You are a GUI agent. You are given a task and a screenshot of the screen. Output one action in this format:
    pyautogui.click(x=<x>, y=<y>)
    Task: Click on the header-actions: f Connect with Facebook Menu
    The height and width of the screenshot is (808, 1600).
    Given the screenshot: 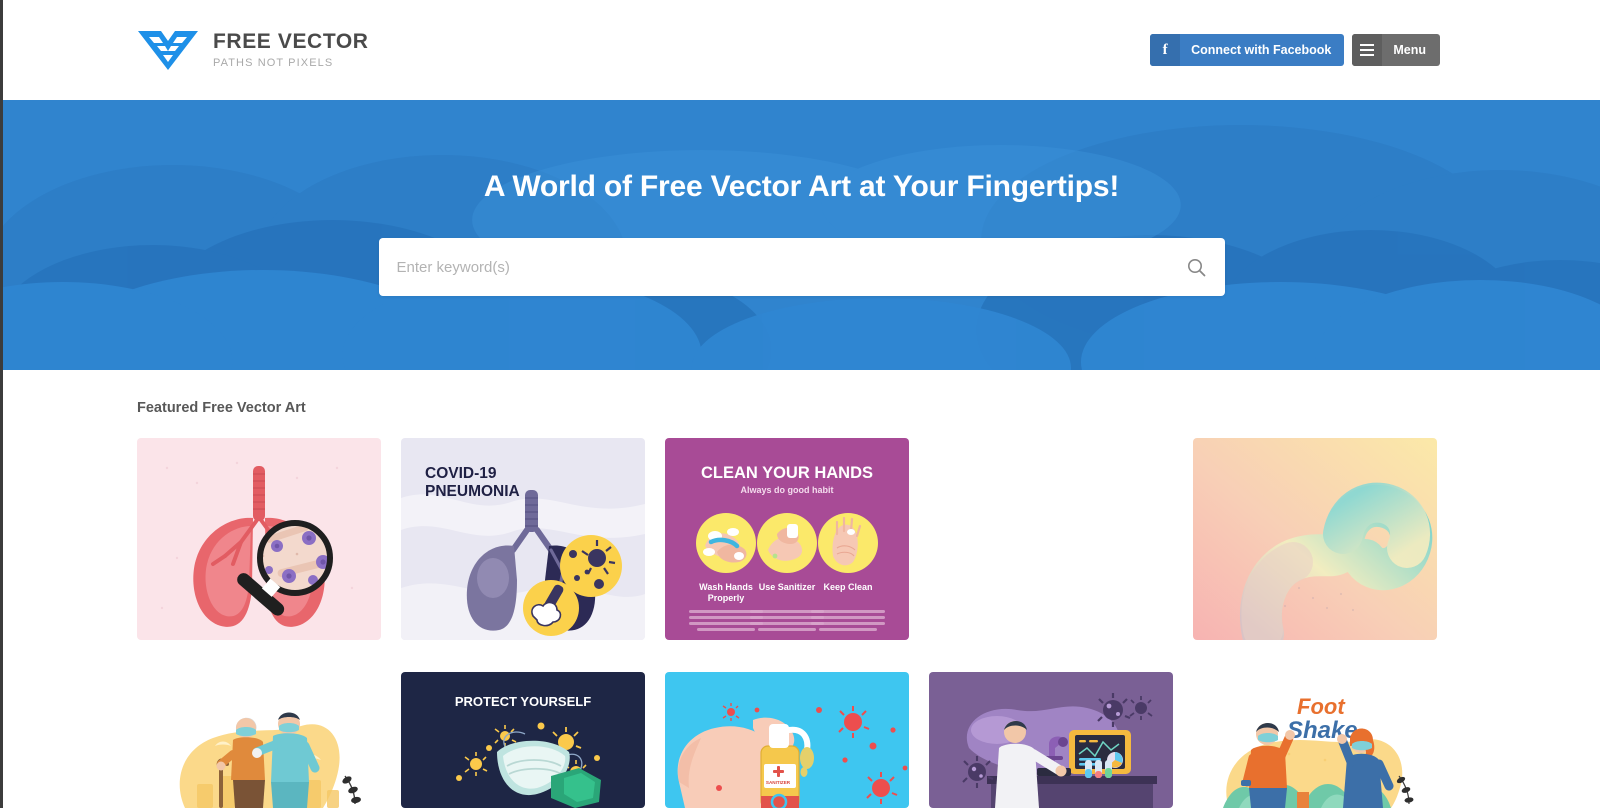 What is the action you would take?
    pyautogui.click(x=1295, y=50)
    